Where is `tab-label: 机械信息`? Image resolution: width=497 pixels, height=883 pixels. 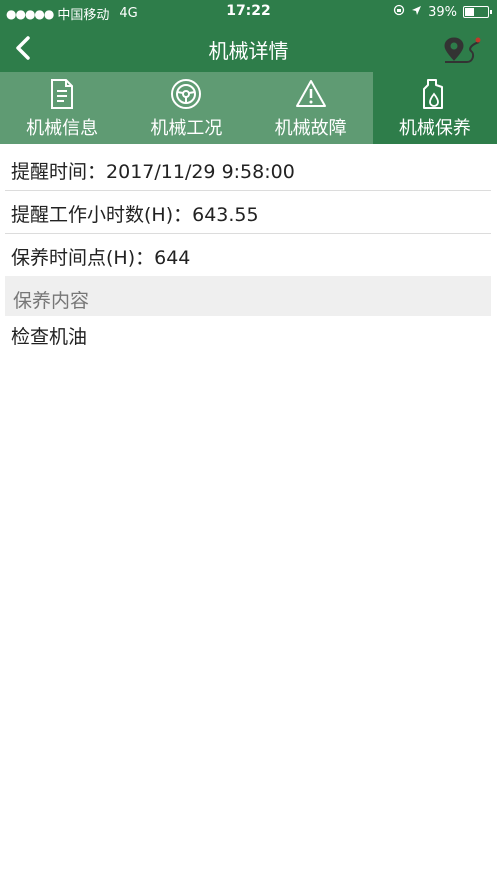 tab-label: 机械信息 is located at coordinates (62, 128).